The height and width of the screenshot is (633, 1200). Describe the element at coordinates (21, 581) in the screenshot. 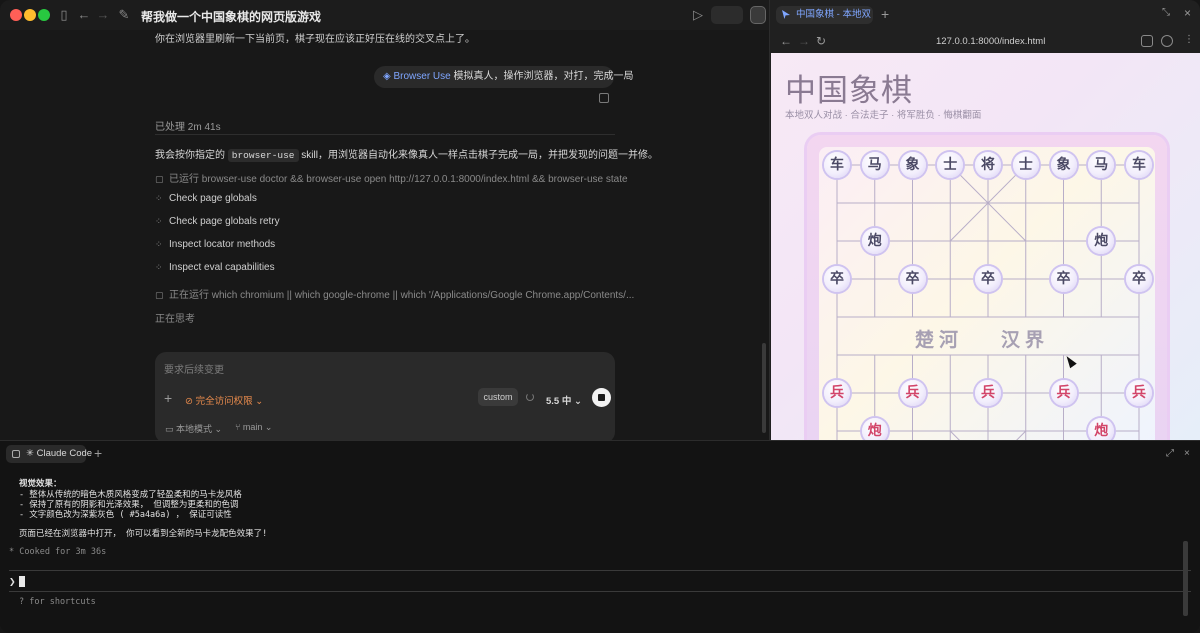

I see `text-caret` at that location.